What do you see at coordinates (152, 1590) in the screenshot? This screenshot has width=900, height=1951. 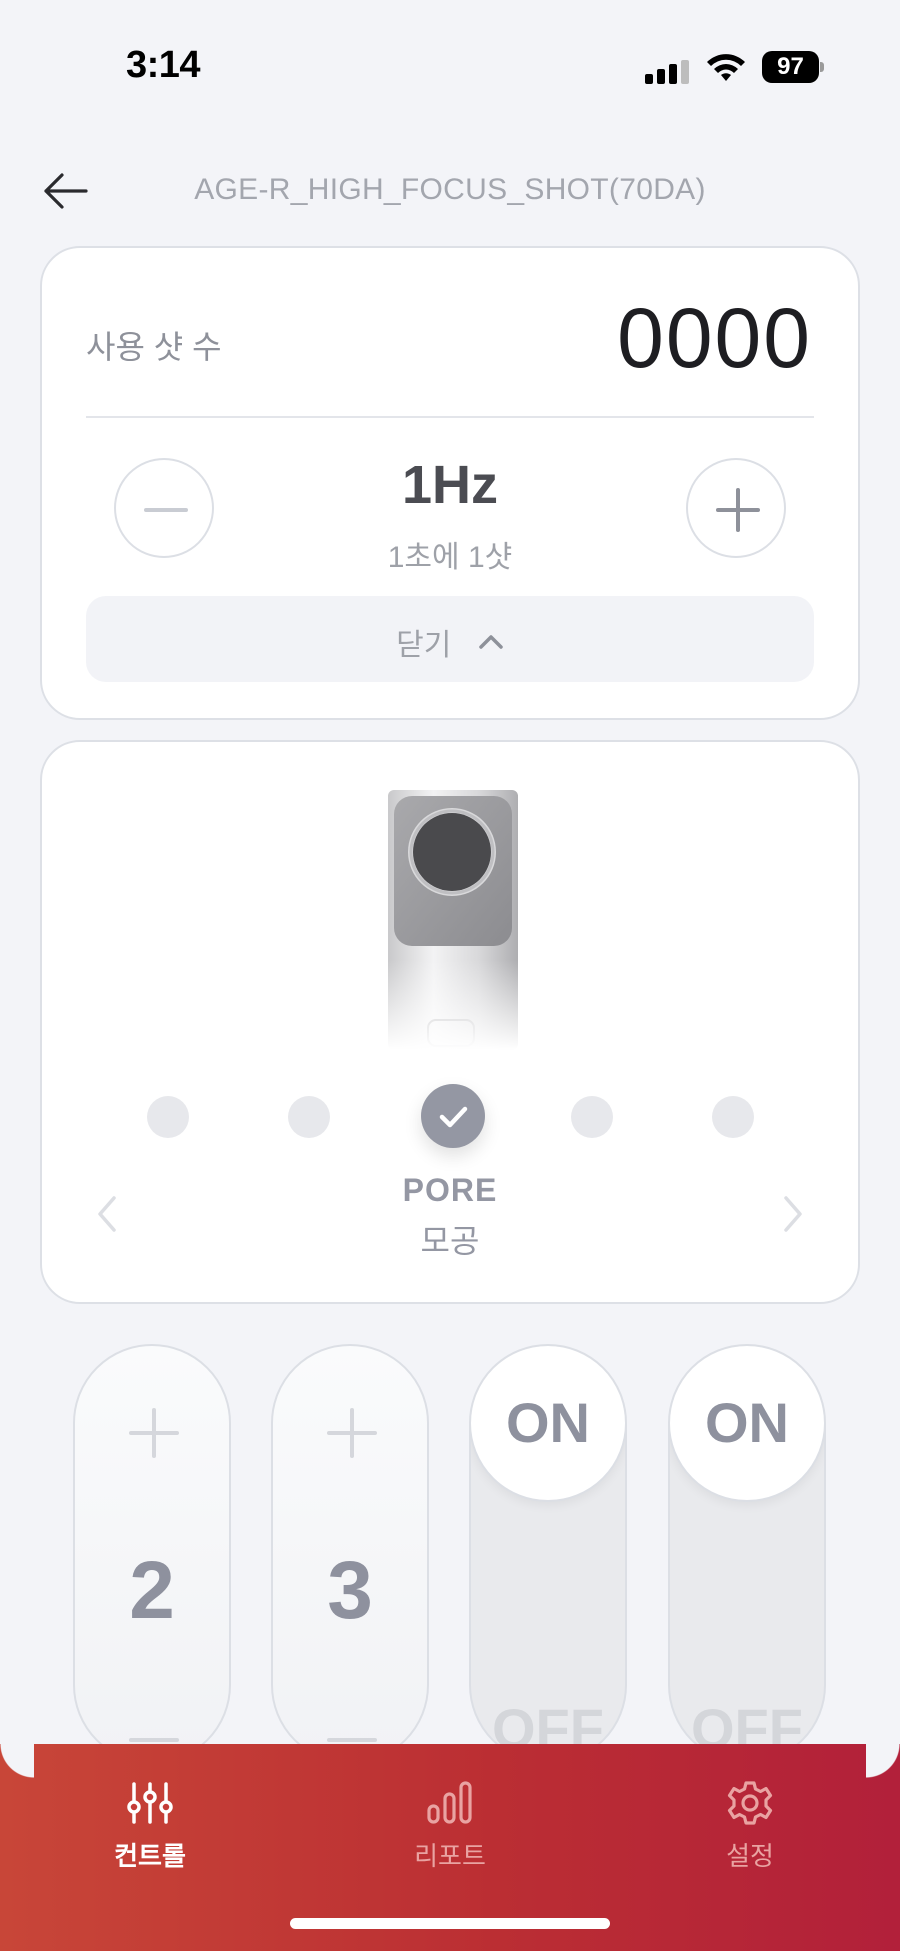 I see `level-value-1: 2` at bounding box center [152, 1590].